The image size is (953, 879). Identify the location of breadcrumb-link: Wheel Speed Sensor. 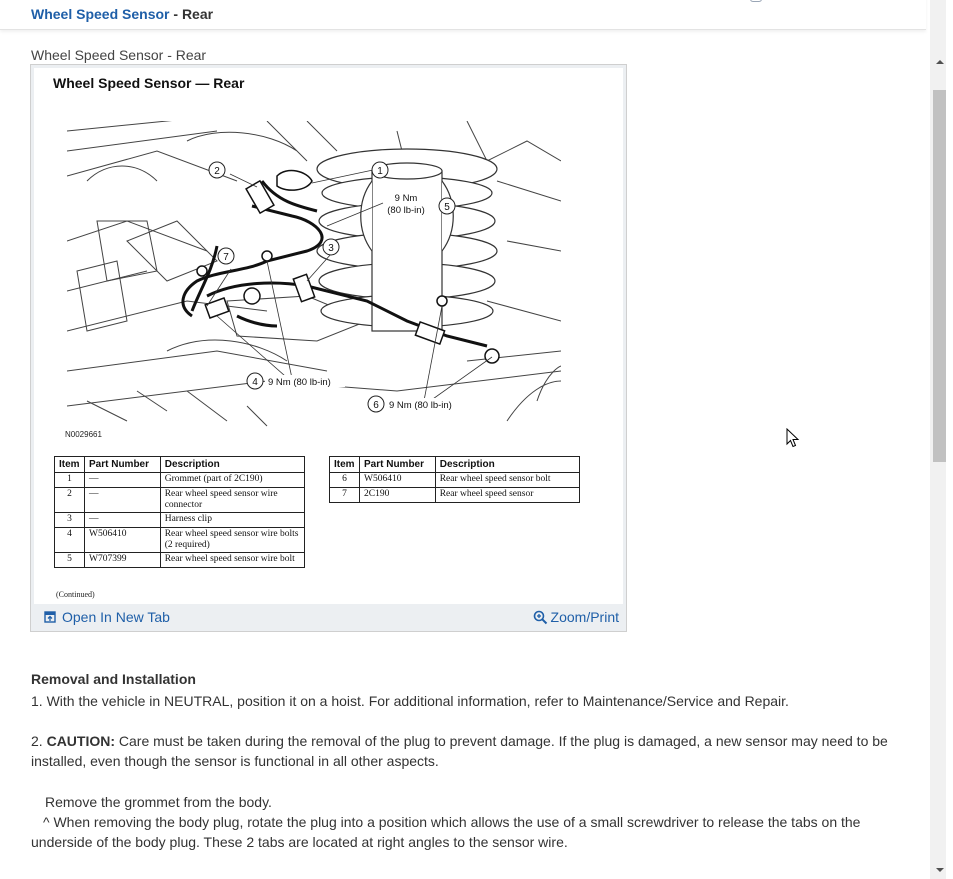
(100, 14).